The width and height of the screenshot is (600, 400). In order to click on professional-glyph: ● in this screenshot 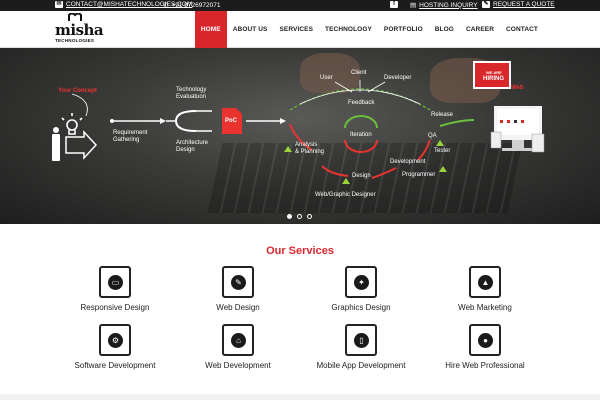, I will do `click(485, 340)`.